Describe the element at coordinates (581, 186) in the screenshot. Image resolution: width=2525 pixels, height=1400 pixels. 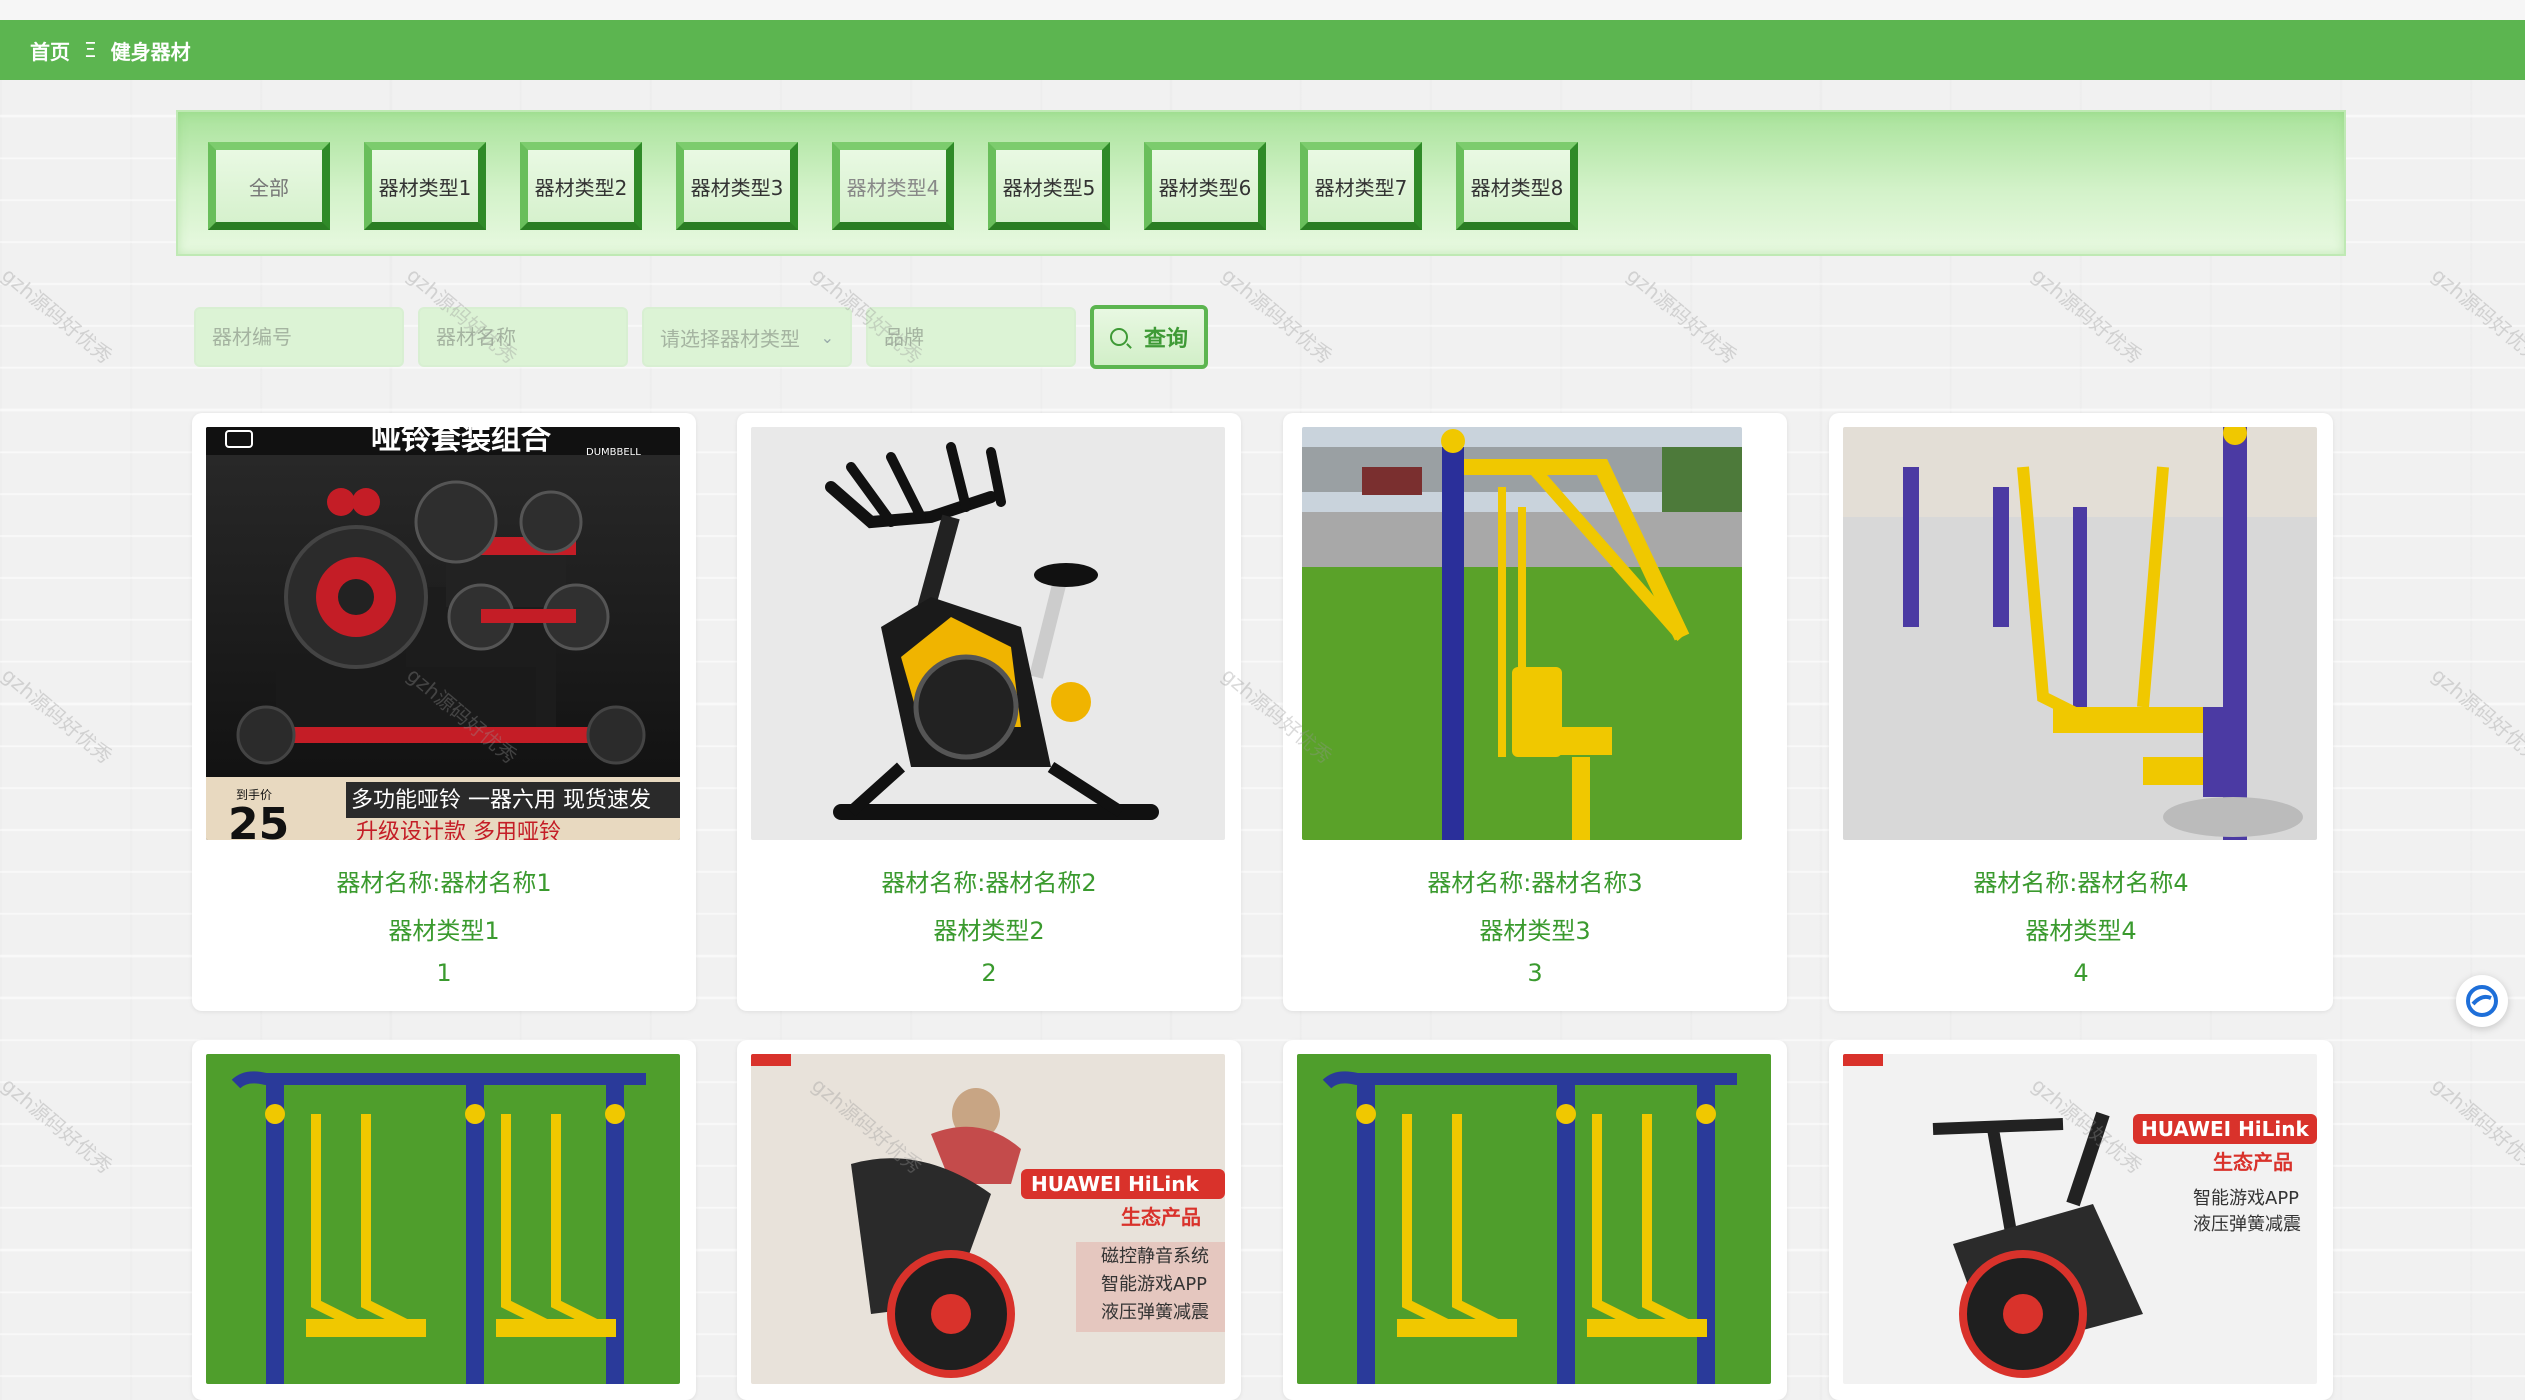
I see `category-tab-2: 器材类型2` at that location.